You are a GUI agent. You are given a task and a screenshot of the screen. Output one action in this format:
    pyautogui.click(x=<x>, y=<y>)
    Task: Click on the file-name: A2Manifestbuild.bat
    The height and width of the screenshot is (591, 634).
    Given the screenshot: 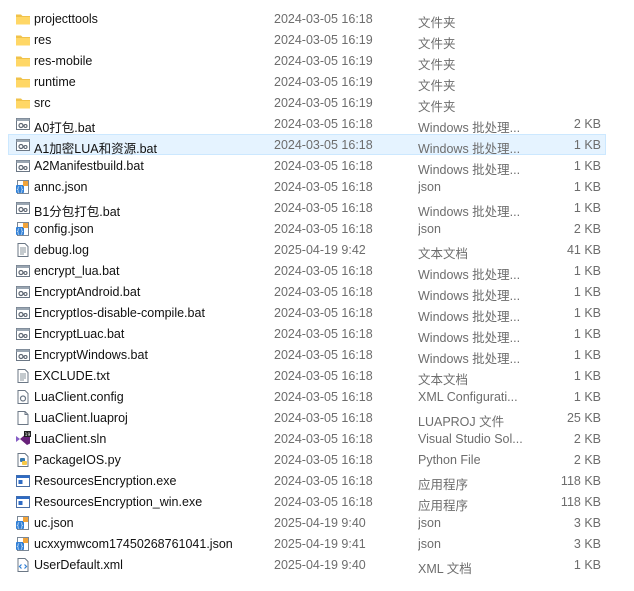 What is the action you would take?
    pyautogui.click(x=89, y=166)
    